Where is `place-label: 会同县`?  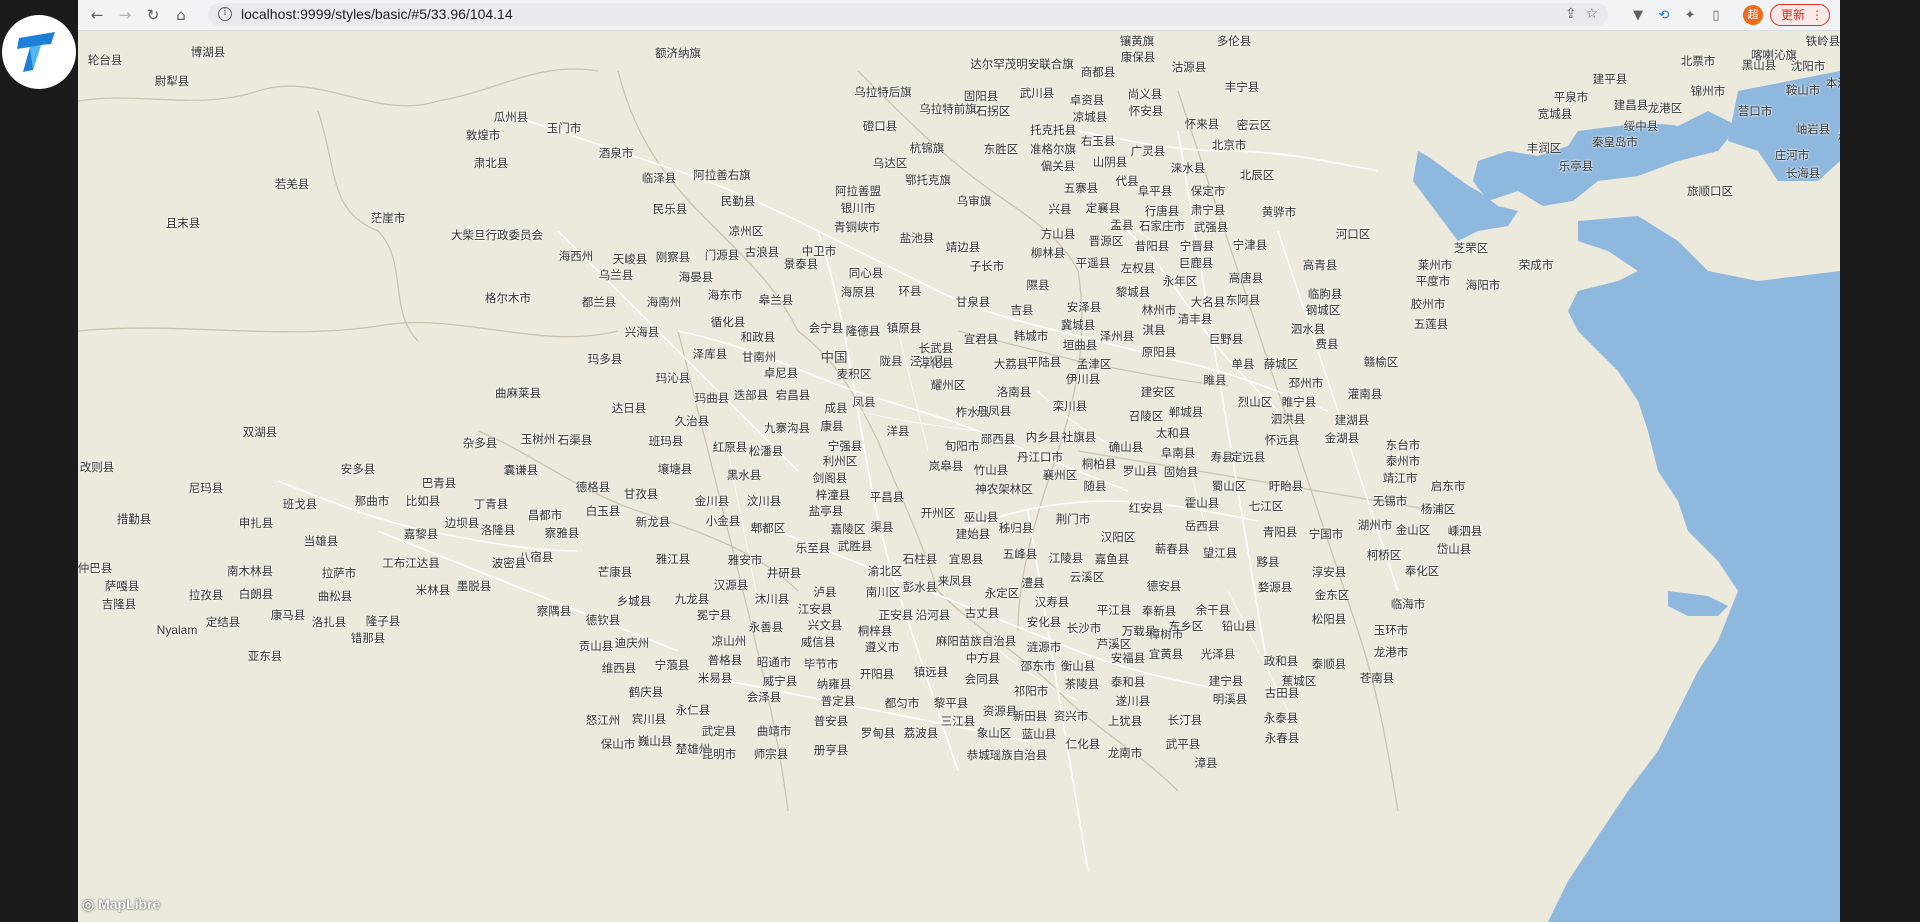 place-label: 会同县 is located at coordinates (982, 679).